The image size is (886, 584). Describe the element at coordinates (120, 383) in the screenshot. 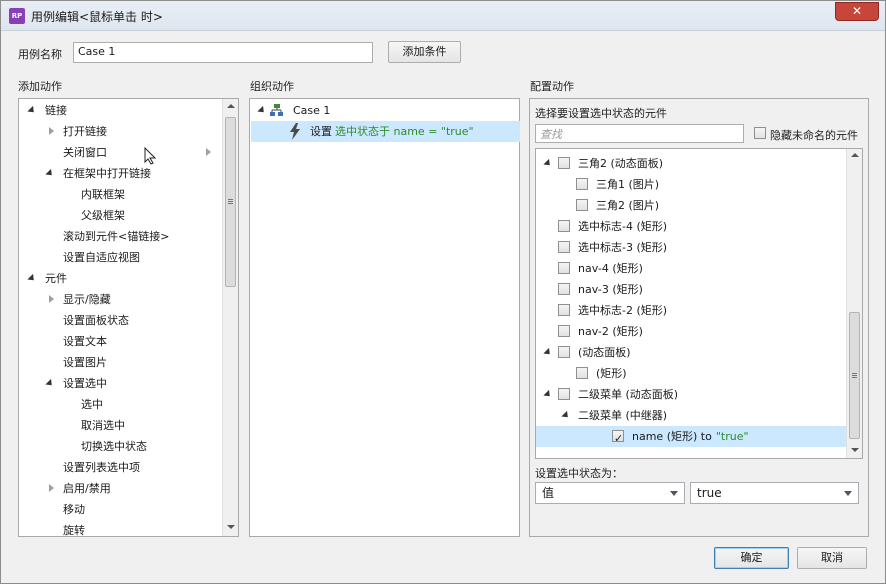

I see `add-action-item: 设置选中` at that location.